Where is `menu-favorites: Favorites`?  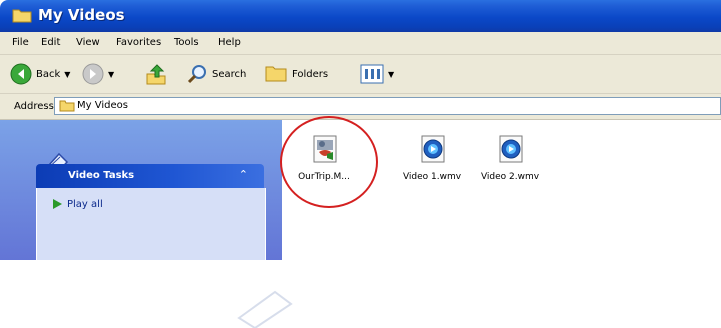
menu-favorites: Favorites is located at coordinates (138, 42).